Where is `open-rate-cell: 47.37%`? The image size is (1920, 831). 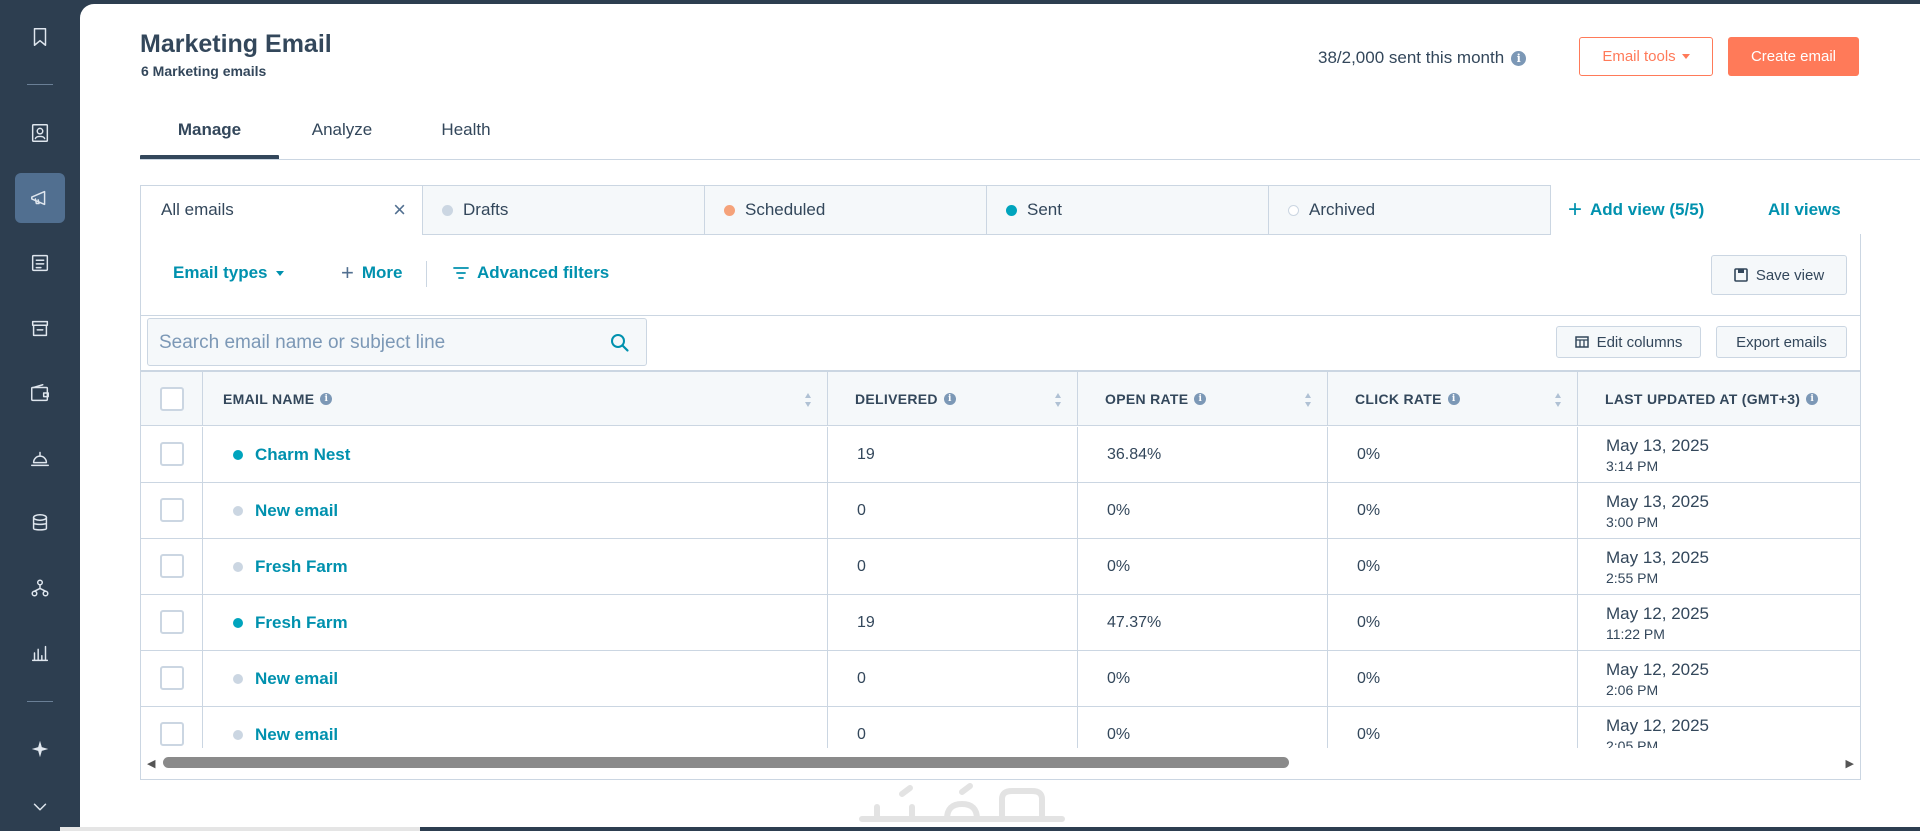
open-rate-cell: 47.37% is located at coordinates (1134, 622).